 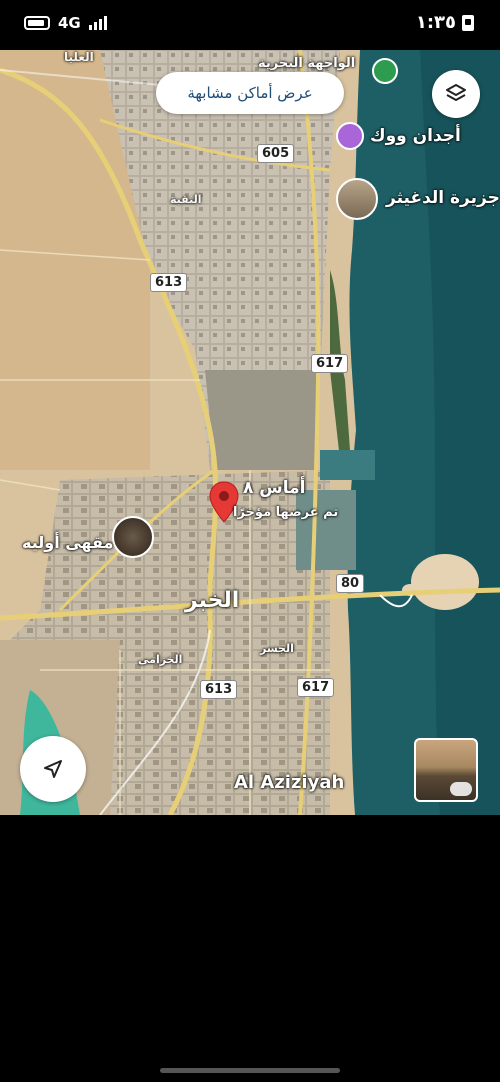 What do you see at coordinates (160, 659) in the screenshot?
I see `district-label-khuzama: الخزامى` at bounding box center [160, 659].